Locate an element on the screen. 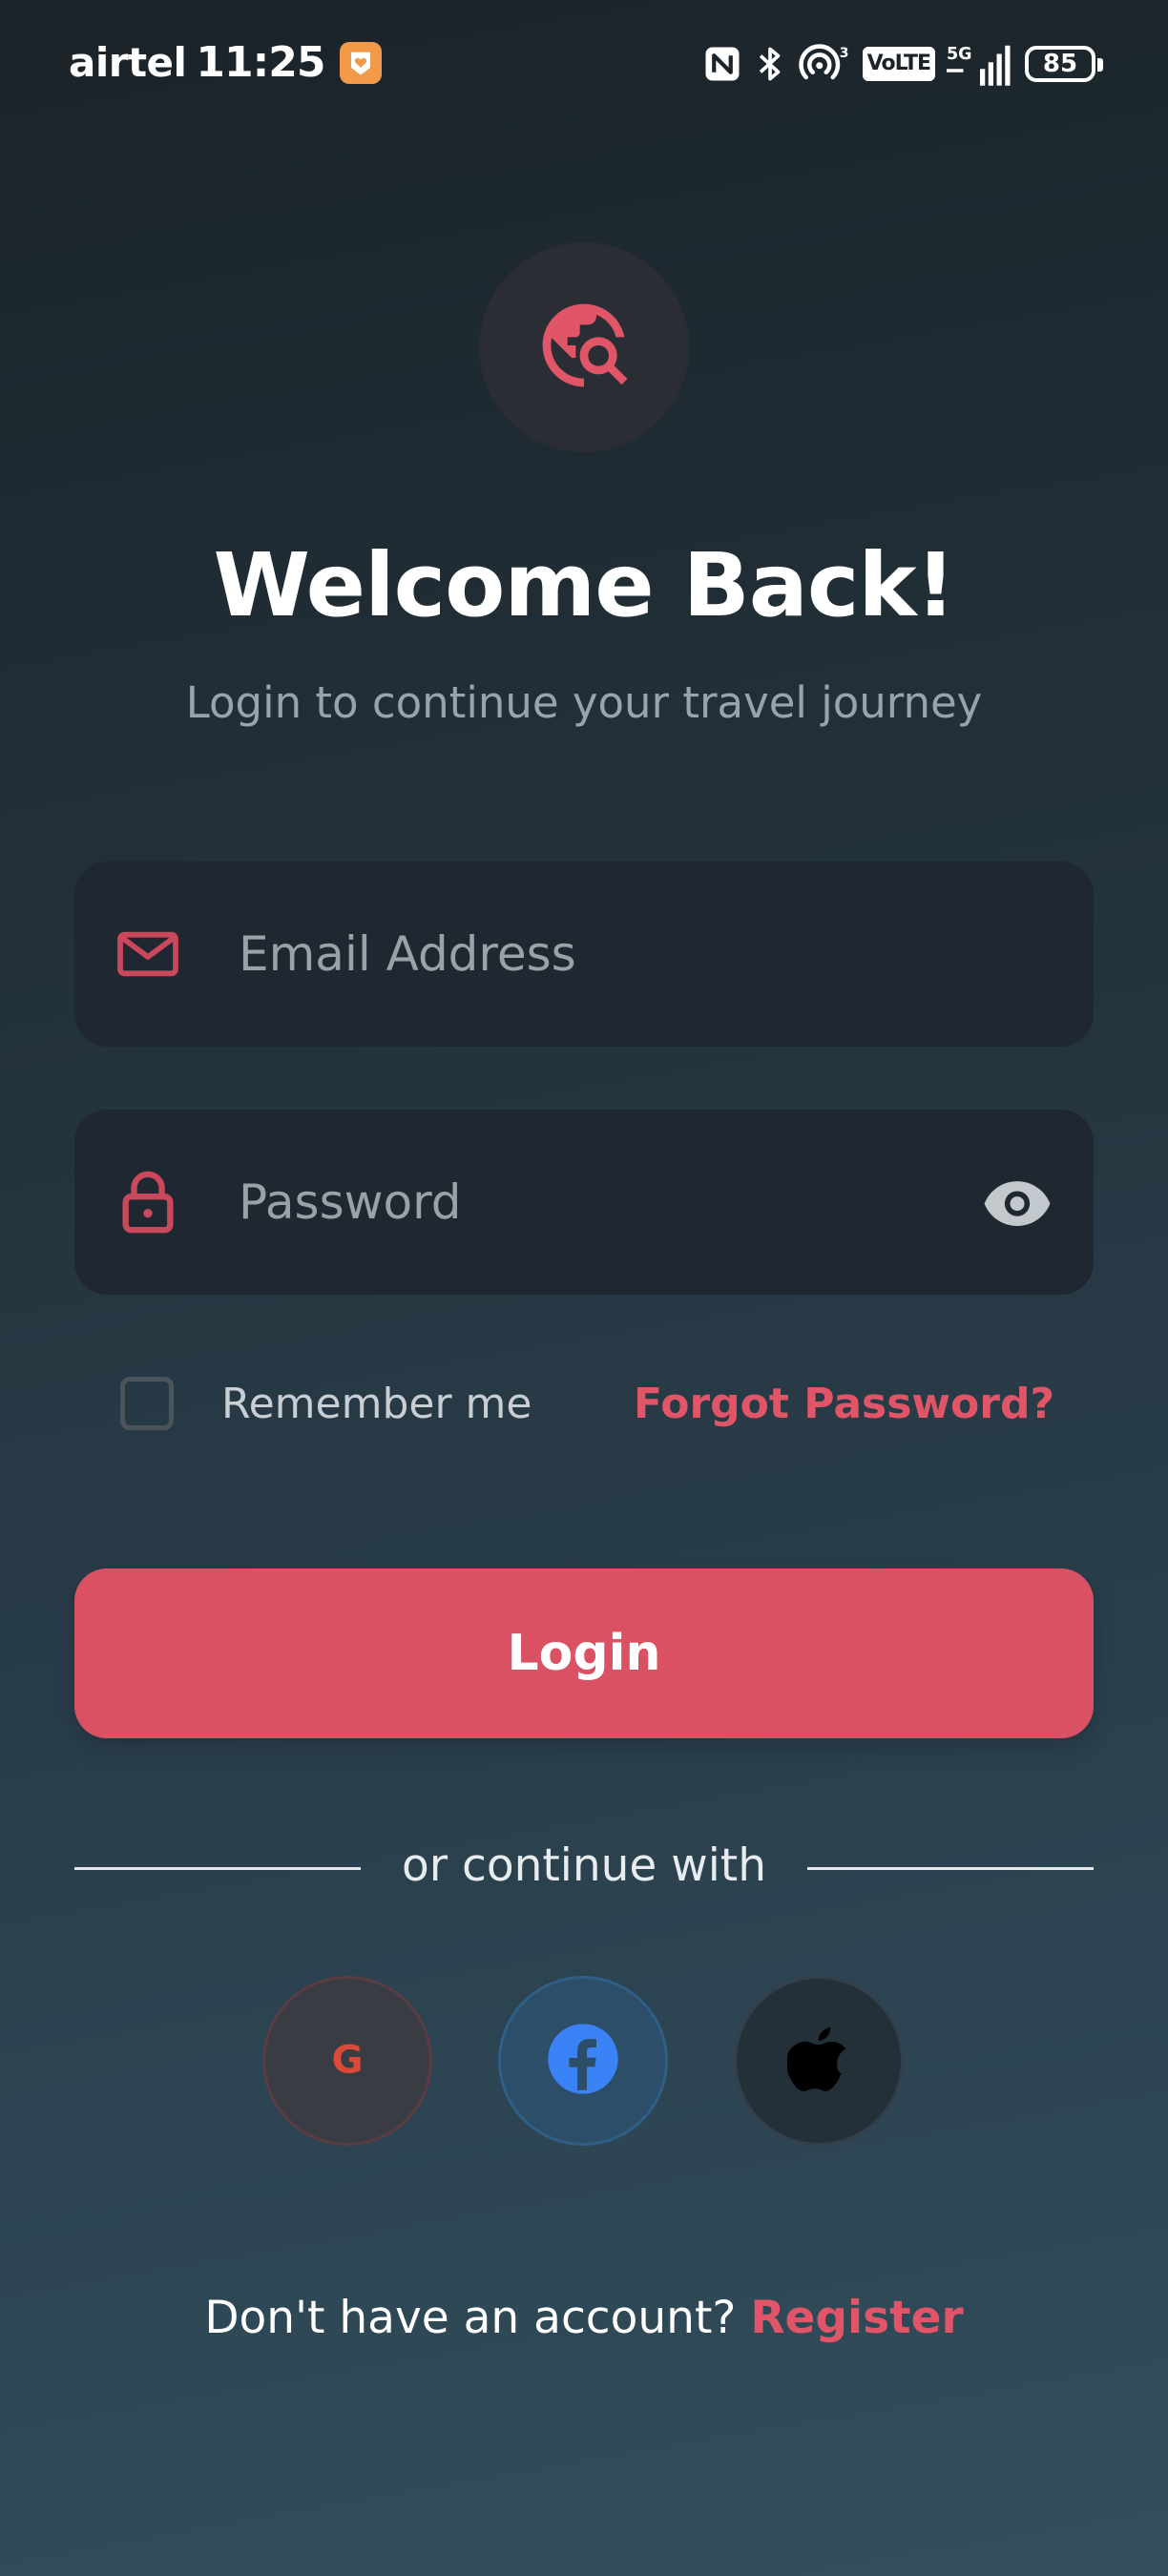  register-row: Don't have an account? Register is located at coordinates (584, 2318).